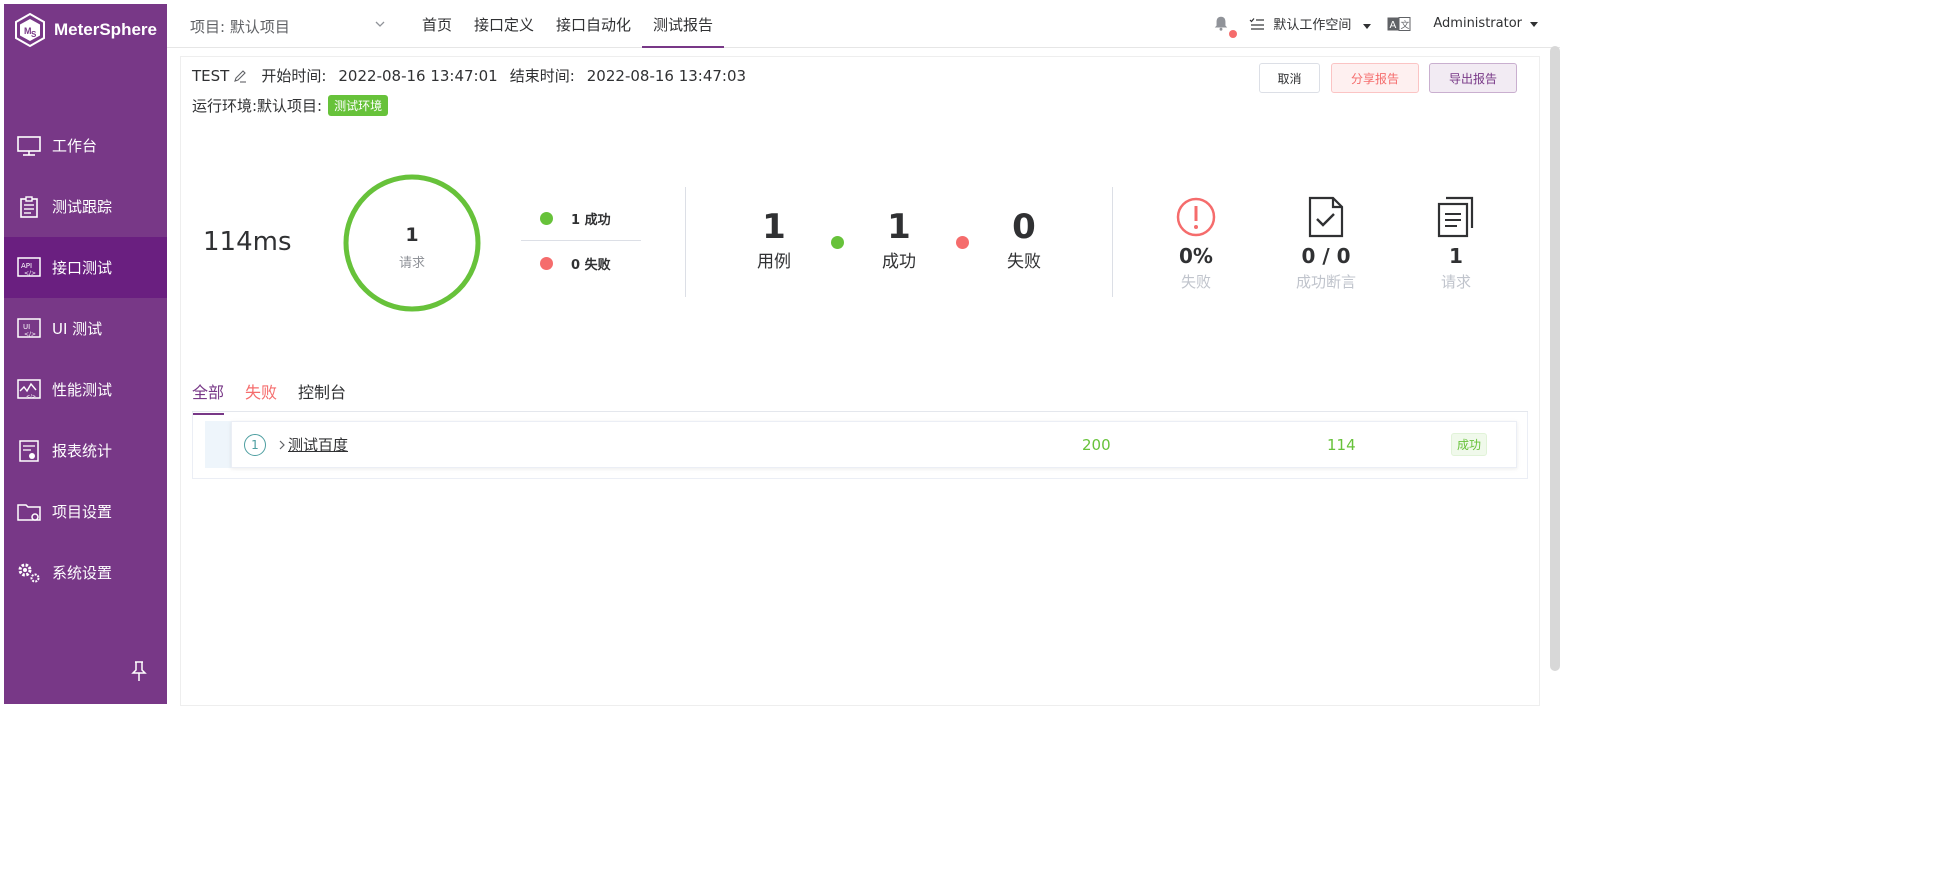  I want to click on sidebar-item-ui-test: UI </> UI 测试, so click(85, 328).